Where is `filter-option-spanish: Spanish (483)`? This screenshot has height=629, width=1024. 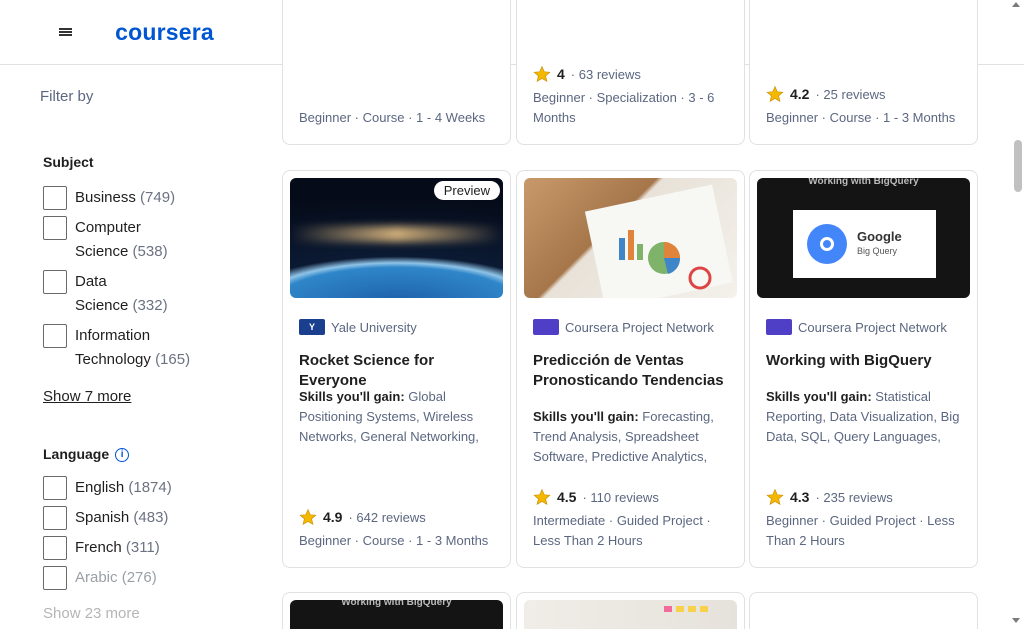
filter-option-spanish: Spanish (483) is located at coordinates (105, 518).